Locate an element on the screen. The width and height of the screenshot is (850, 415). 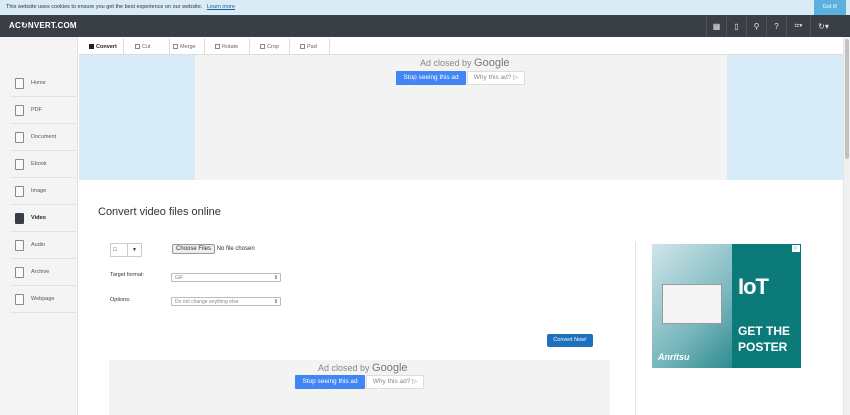
tab-pad: Pad is located at coordinates (310, 46).